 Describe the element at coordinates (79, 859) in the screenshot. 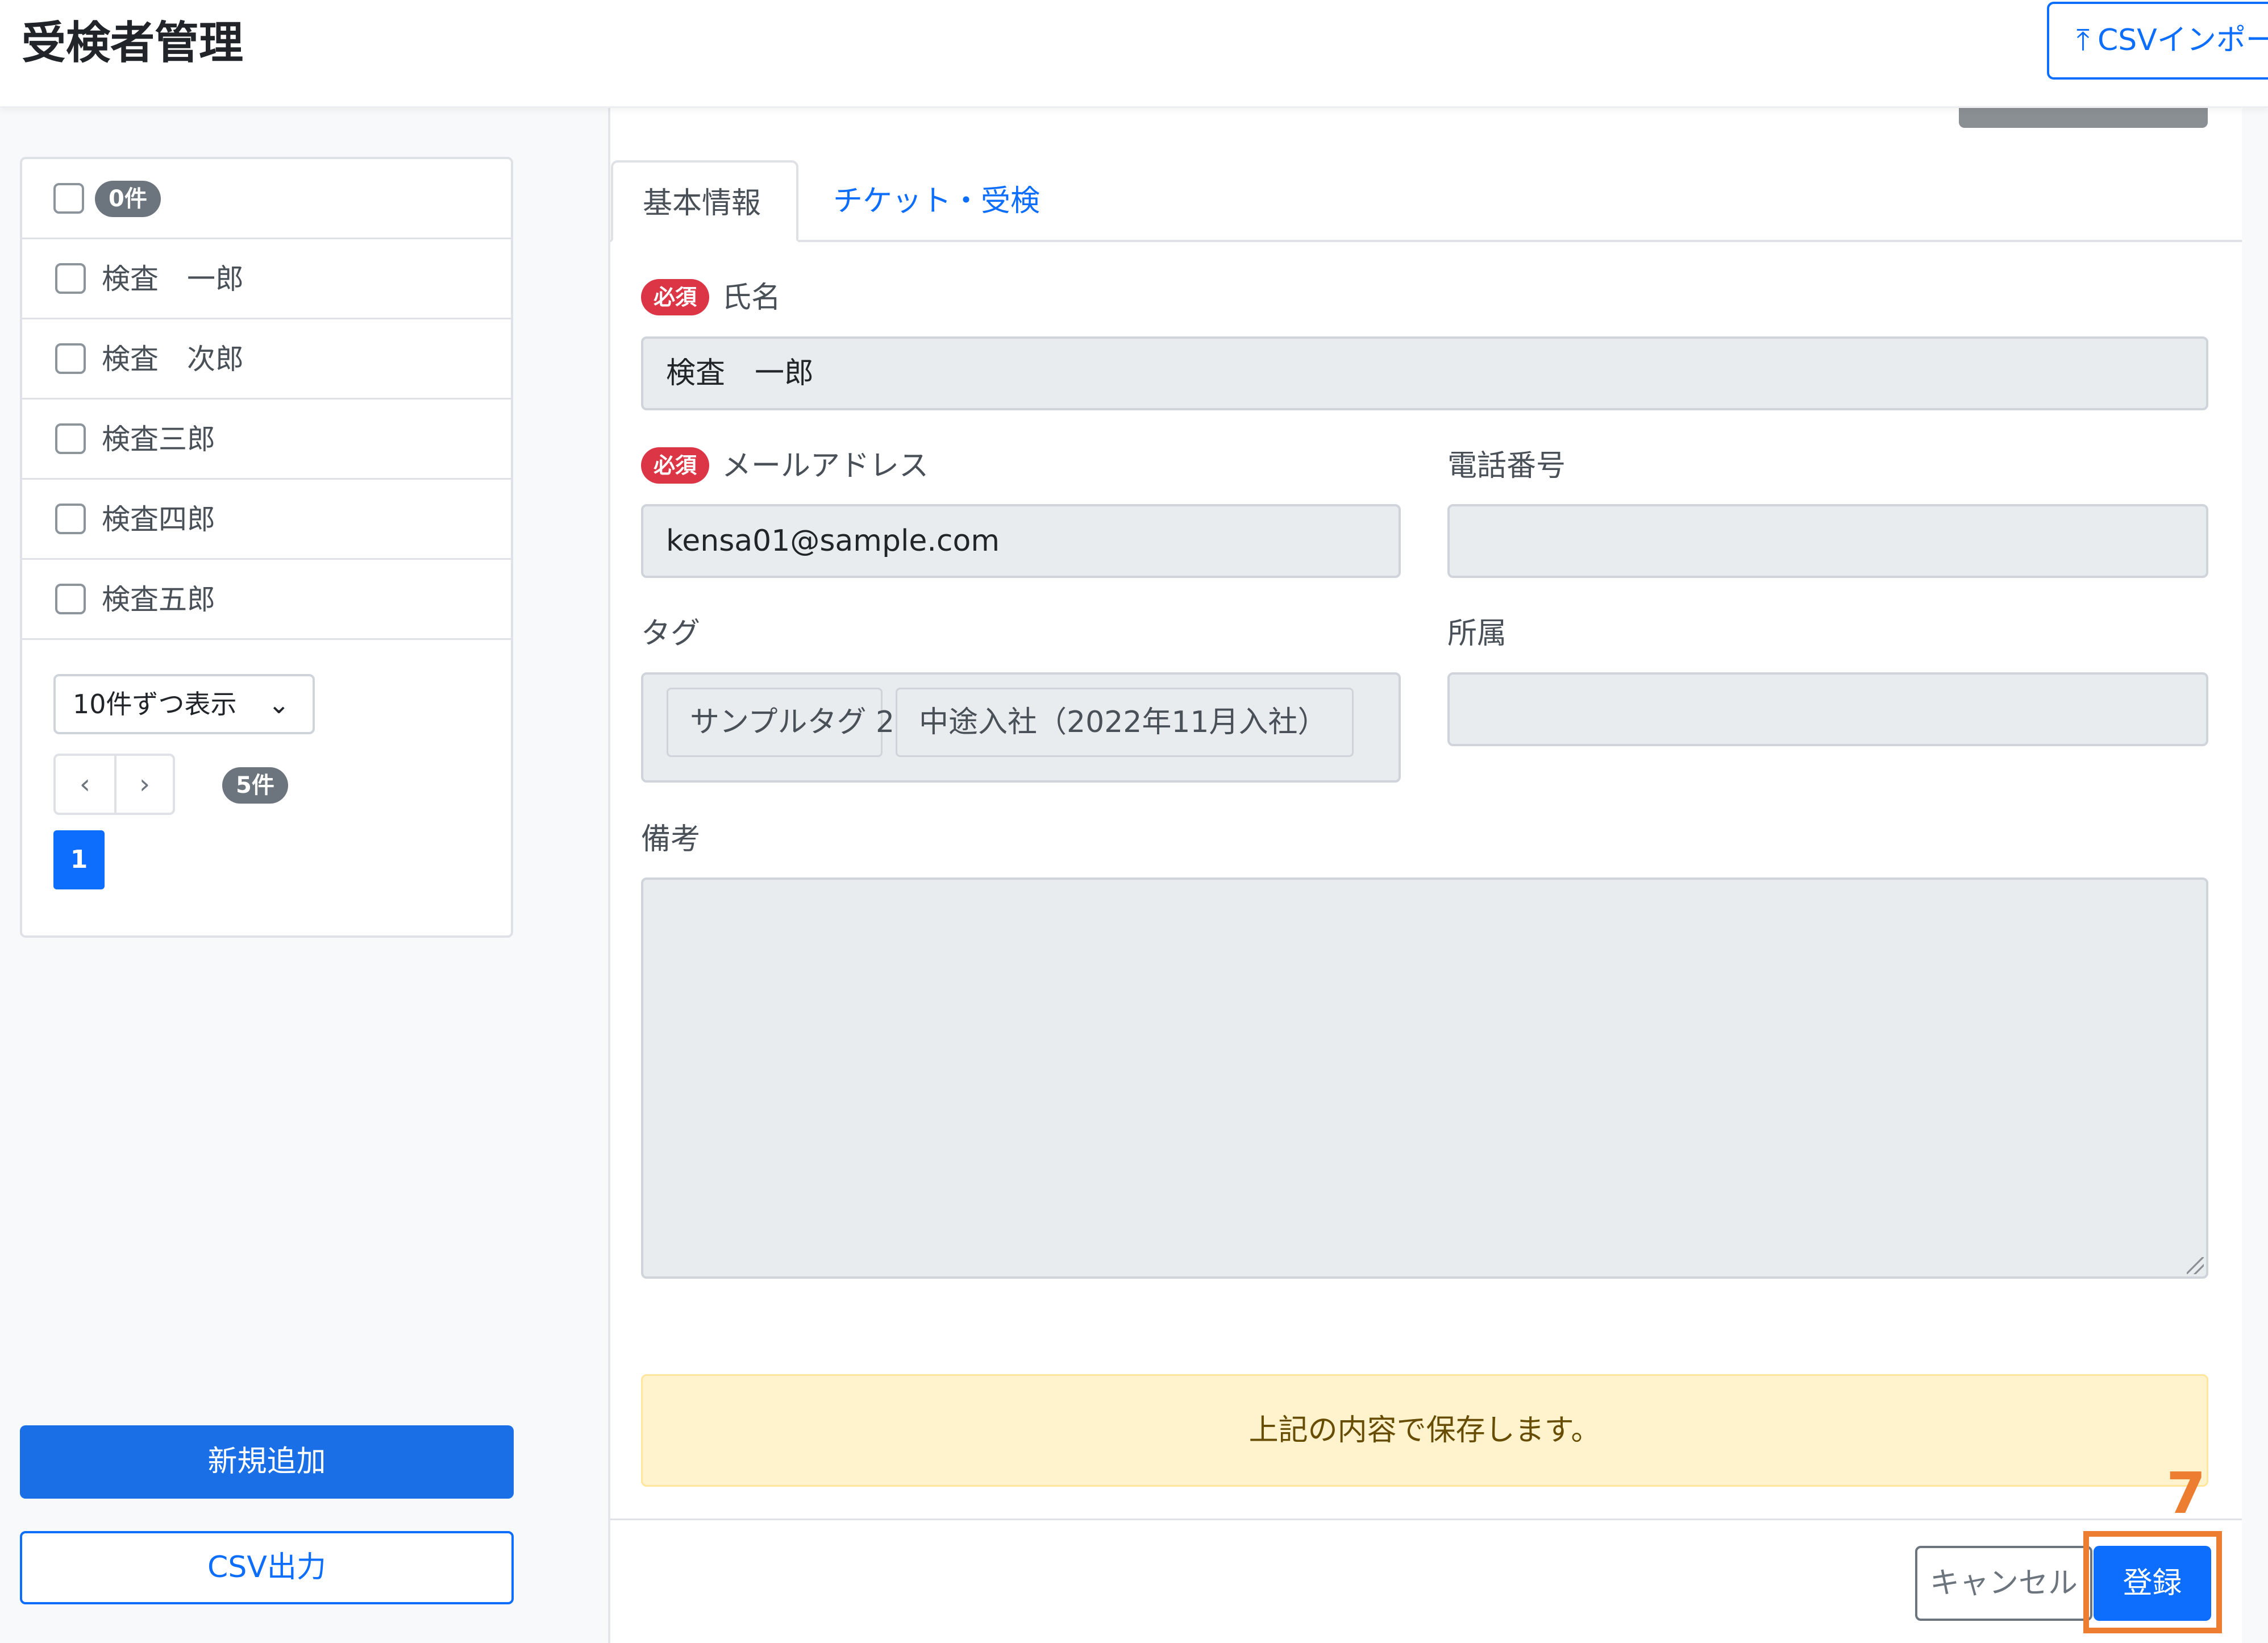

I see `page-1-button: 1` at that location.